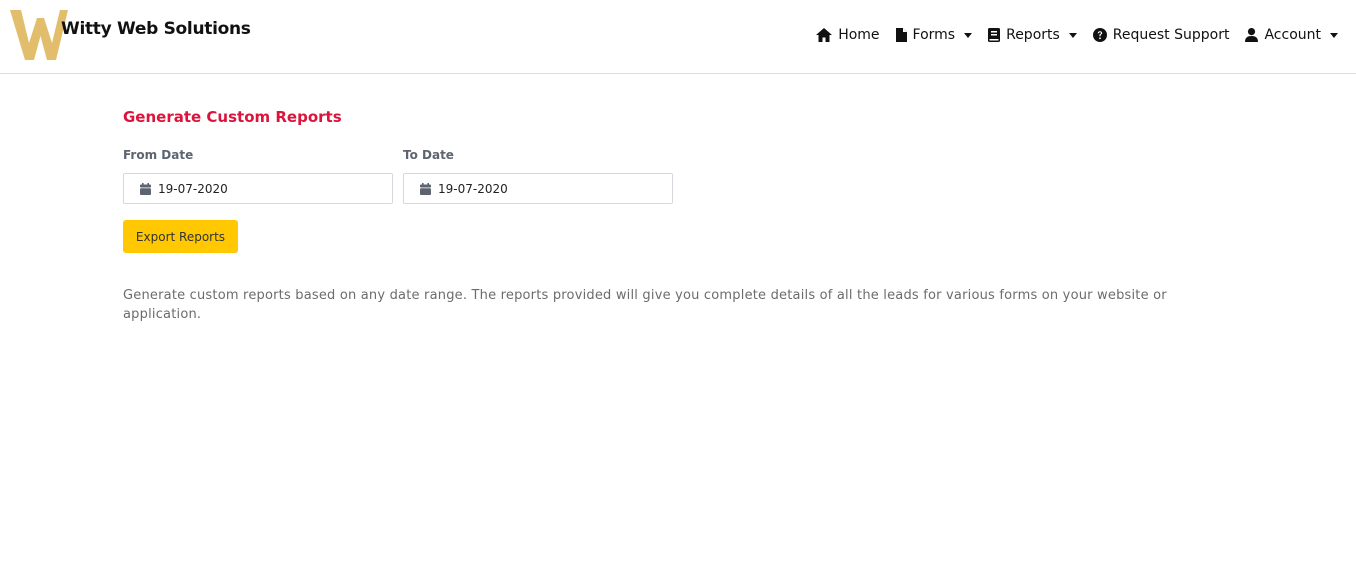  I want to click on nav-home: Home, so click(848, 35).